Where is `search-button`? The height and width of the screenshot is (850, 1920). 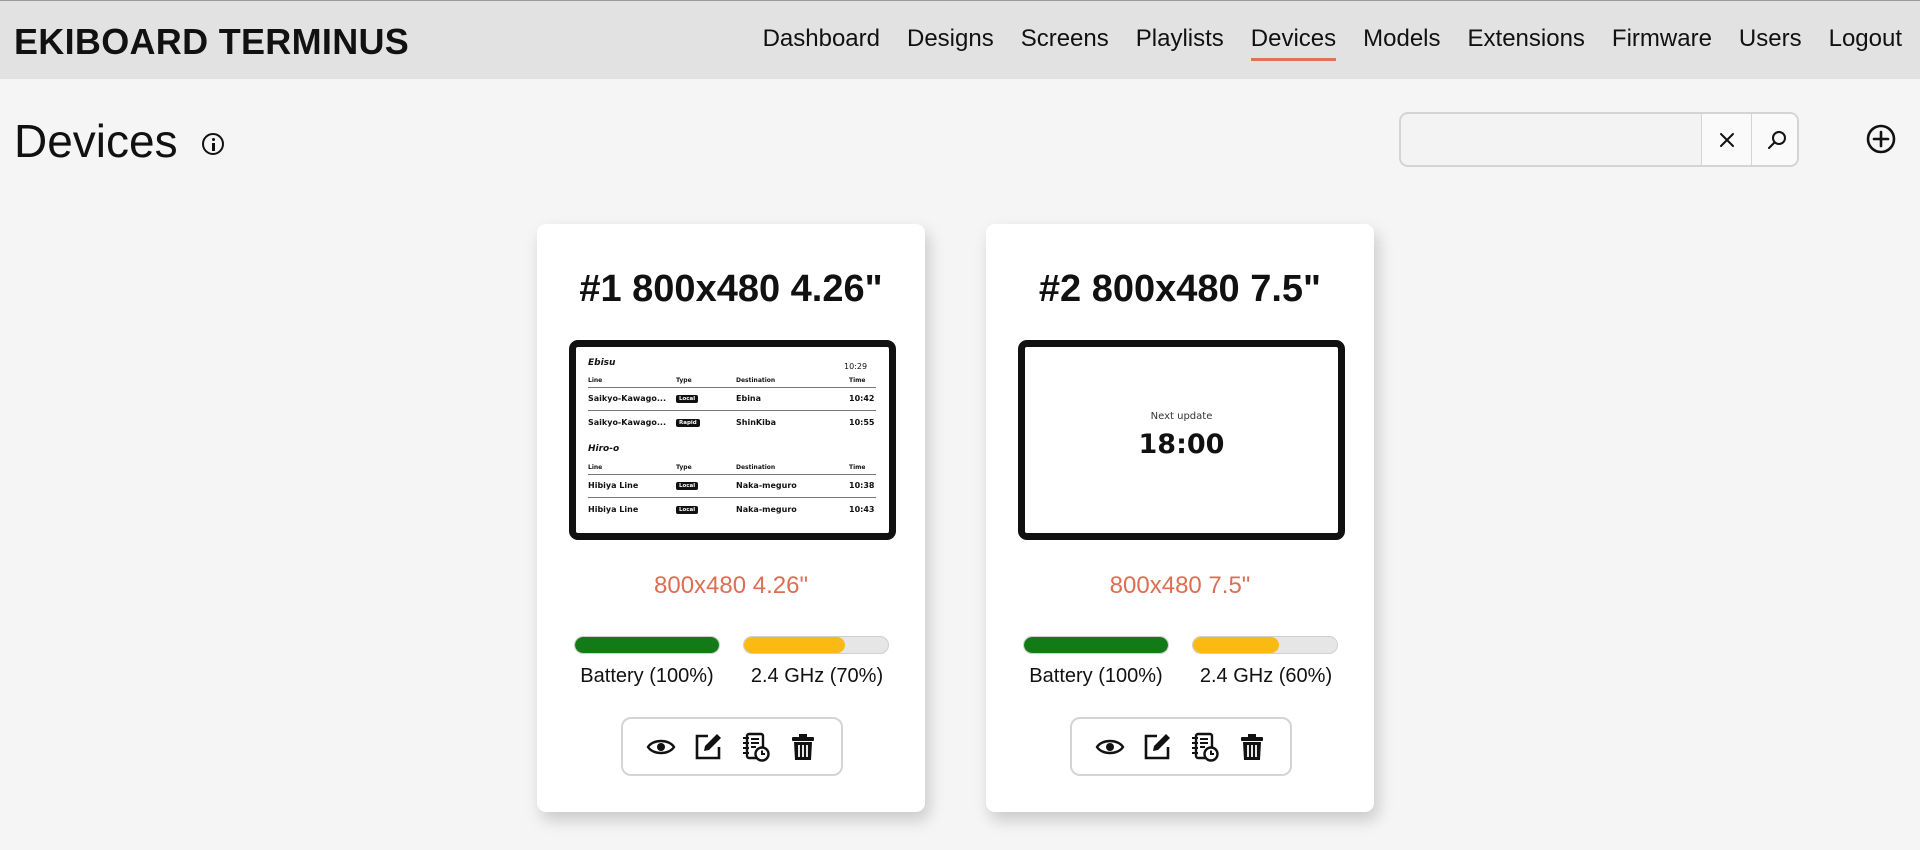 search-button is located at coordinates (1774, 139).